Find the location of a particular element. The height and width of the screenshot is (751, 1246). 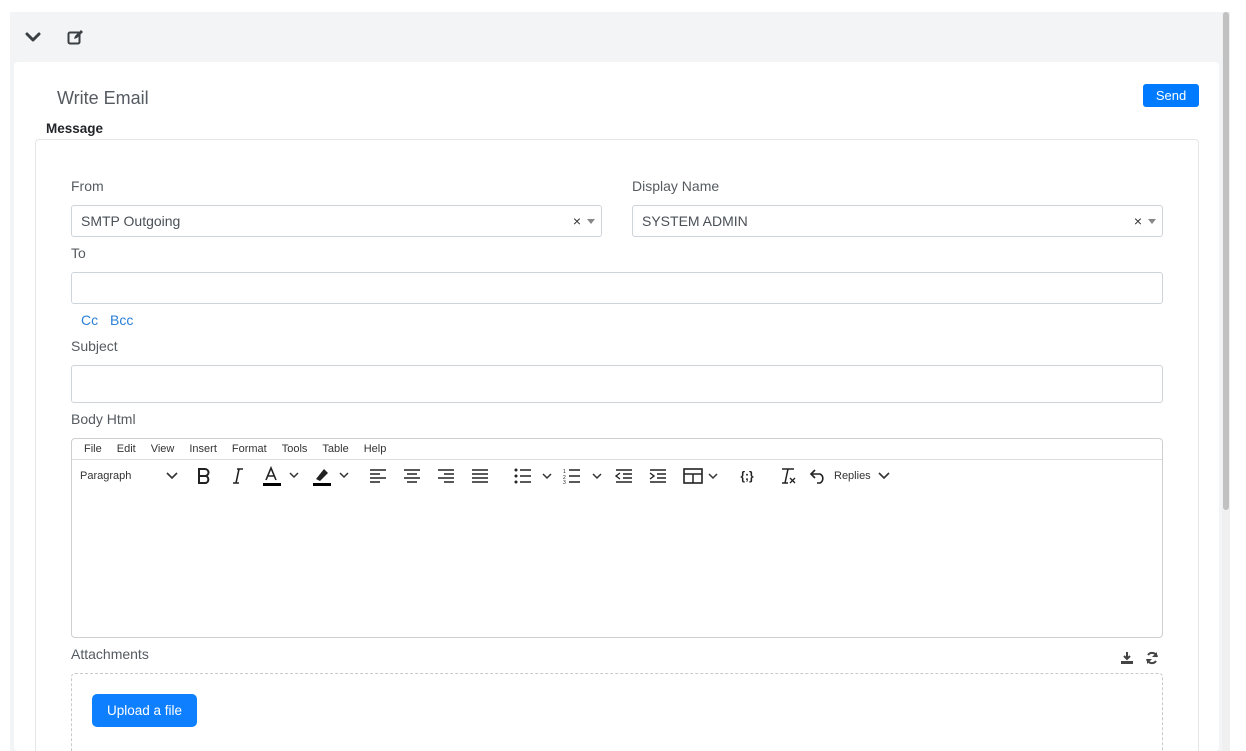

subject-input is located at coordinates (617, 384).